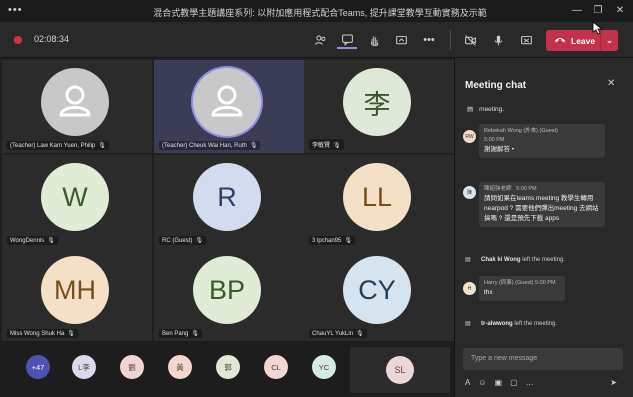  What do you see at coordinates (38, 367) in the screenshot?
I see `more-participants-badge: +47` at bounding box center [38, 367].